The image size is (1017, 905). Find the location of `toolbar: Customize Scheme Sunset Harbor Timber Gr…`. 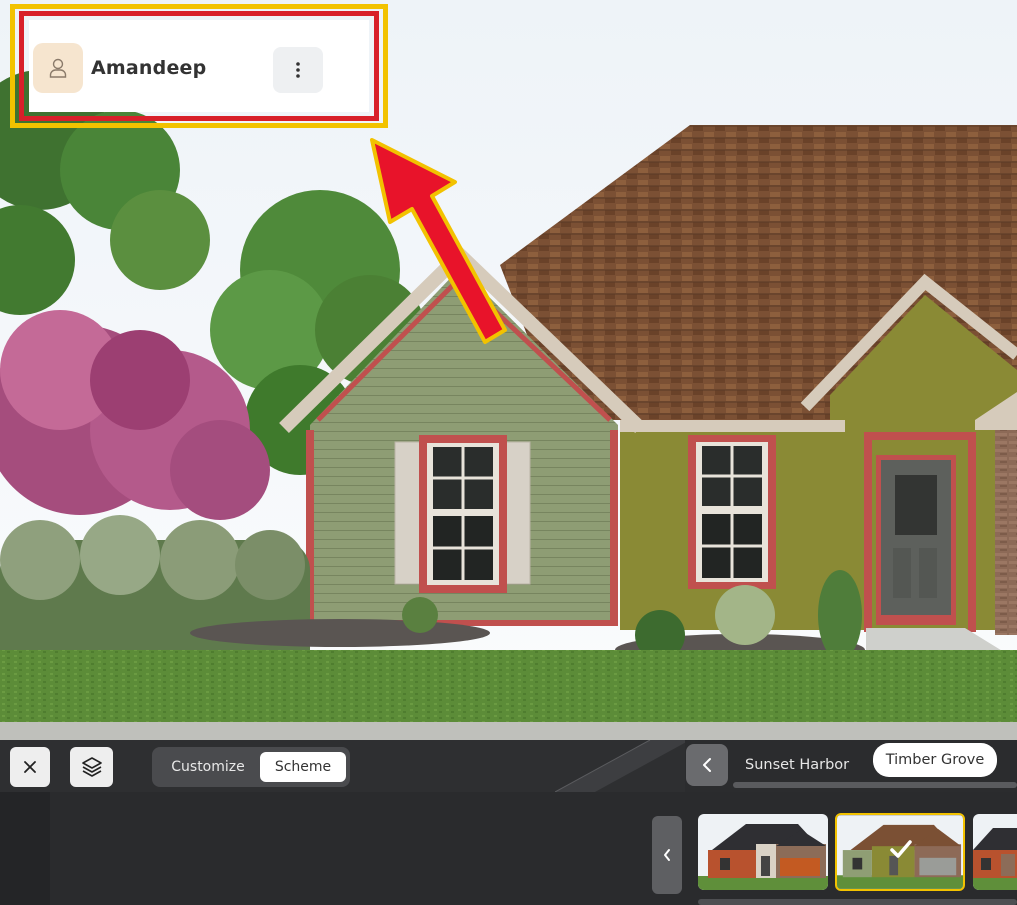

toolbar: Customize Scheme Sunset Harbor Timber Gr… is located at coordinates (508, 766).